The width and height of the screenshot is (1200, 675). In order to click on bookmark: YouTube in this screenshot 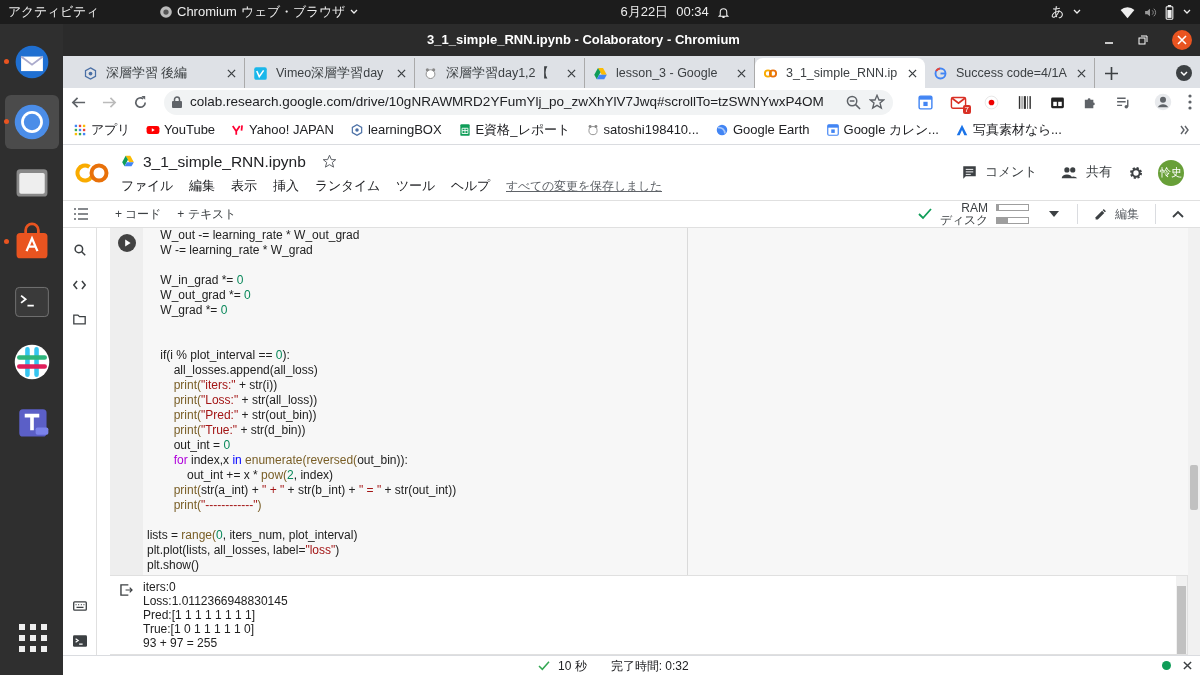, I will do `click(181, 130)`.